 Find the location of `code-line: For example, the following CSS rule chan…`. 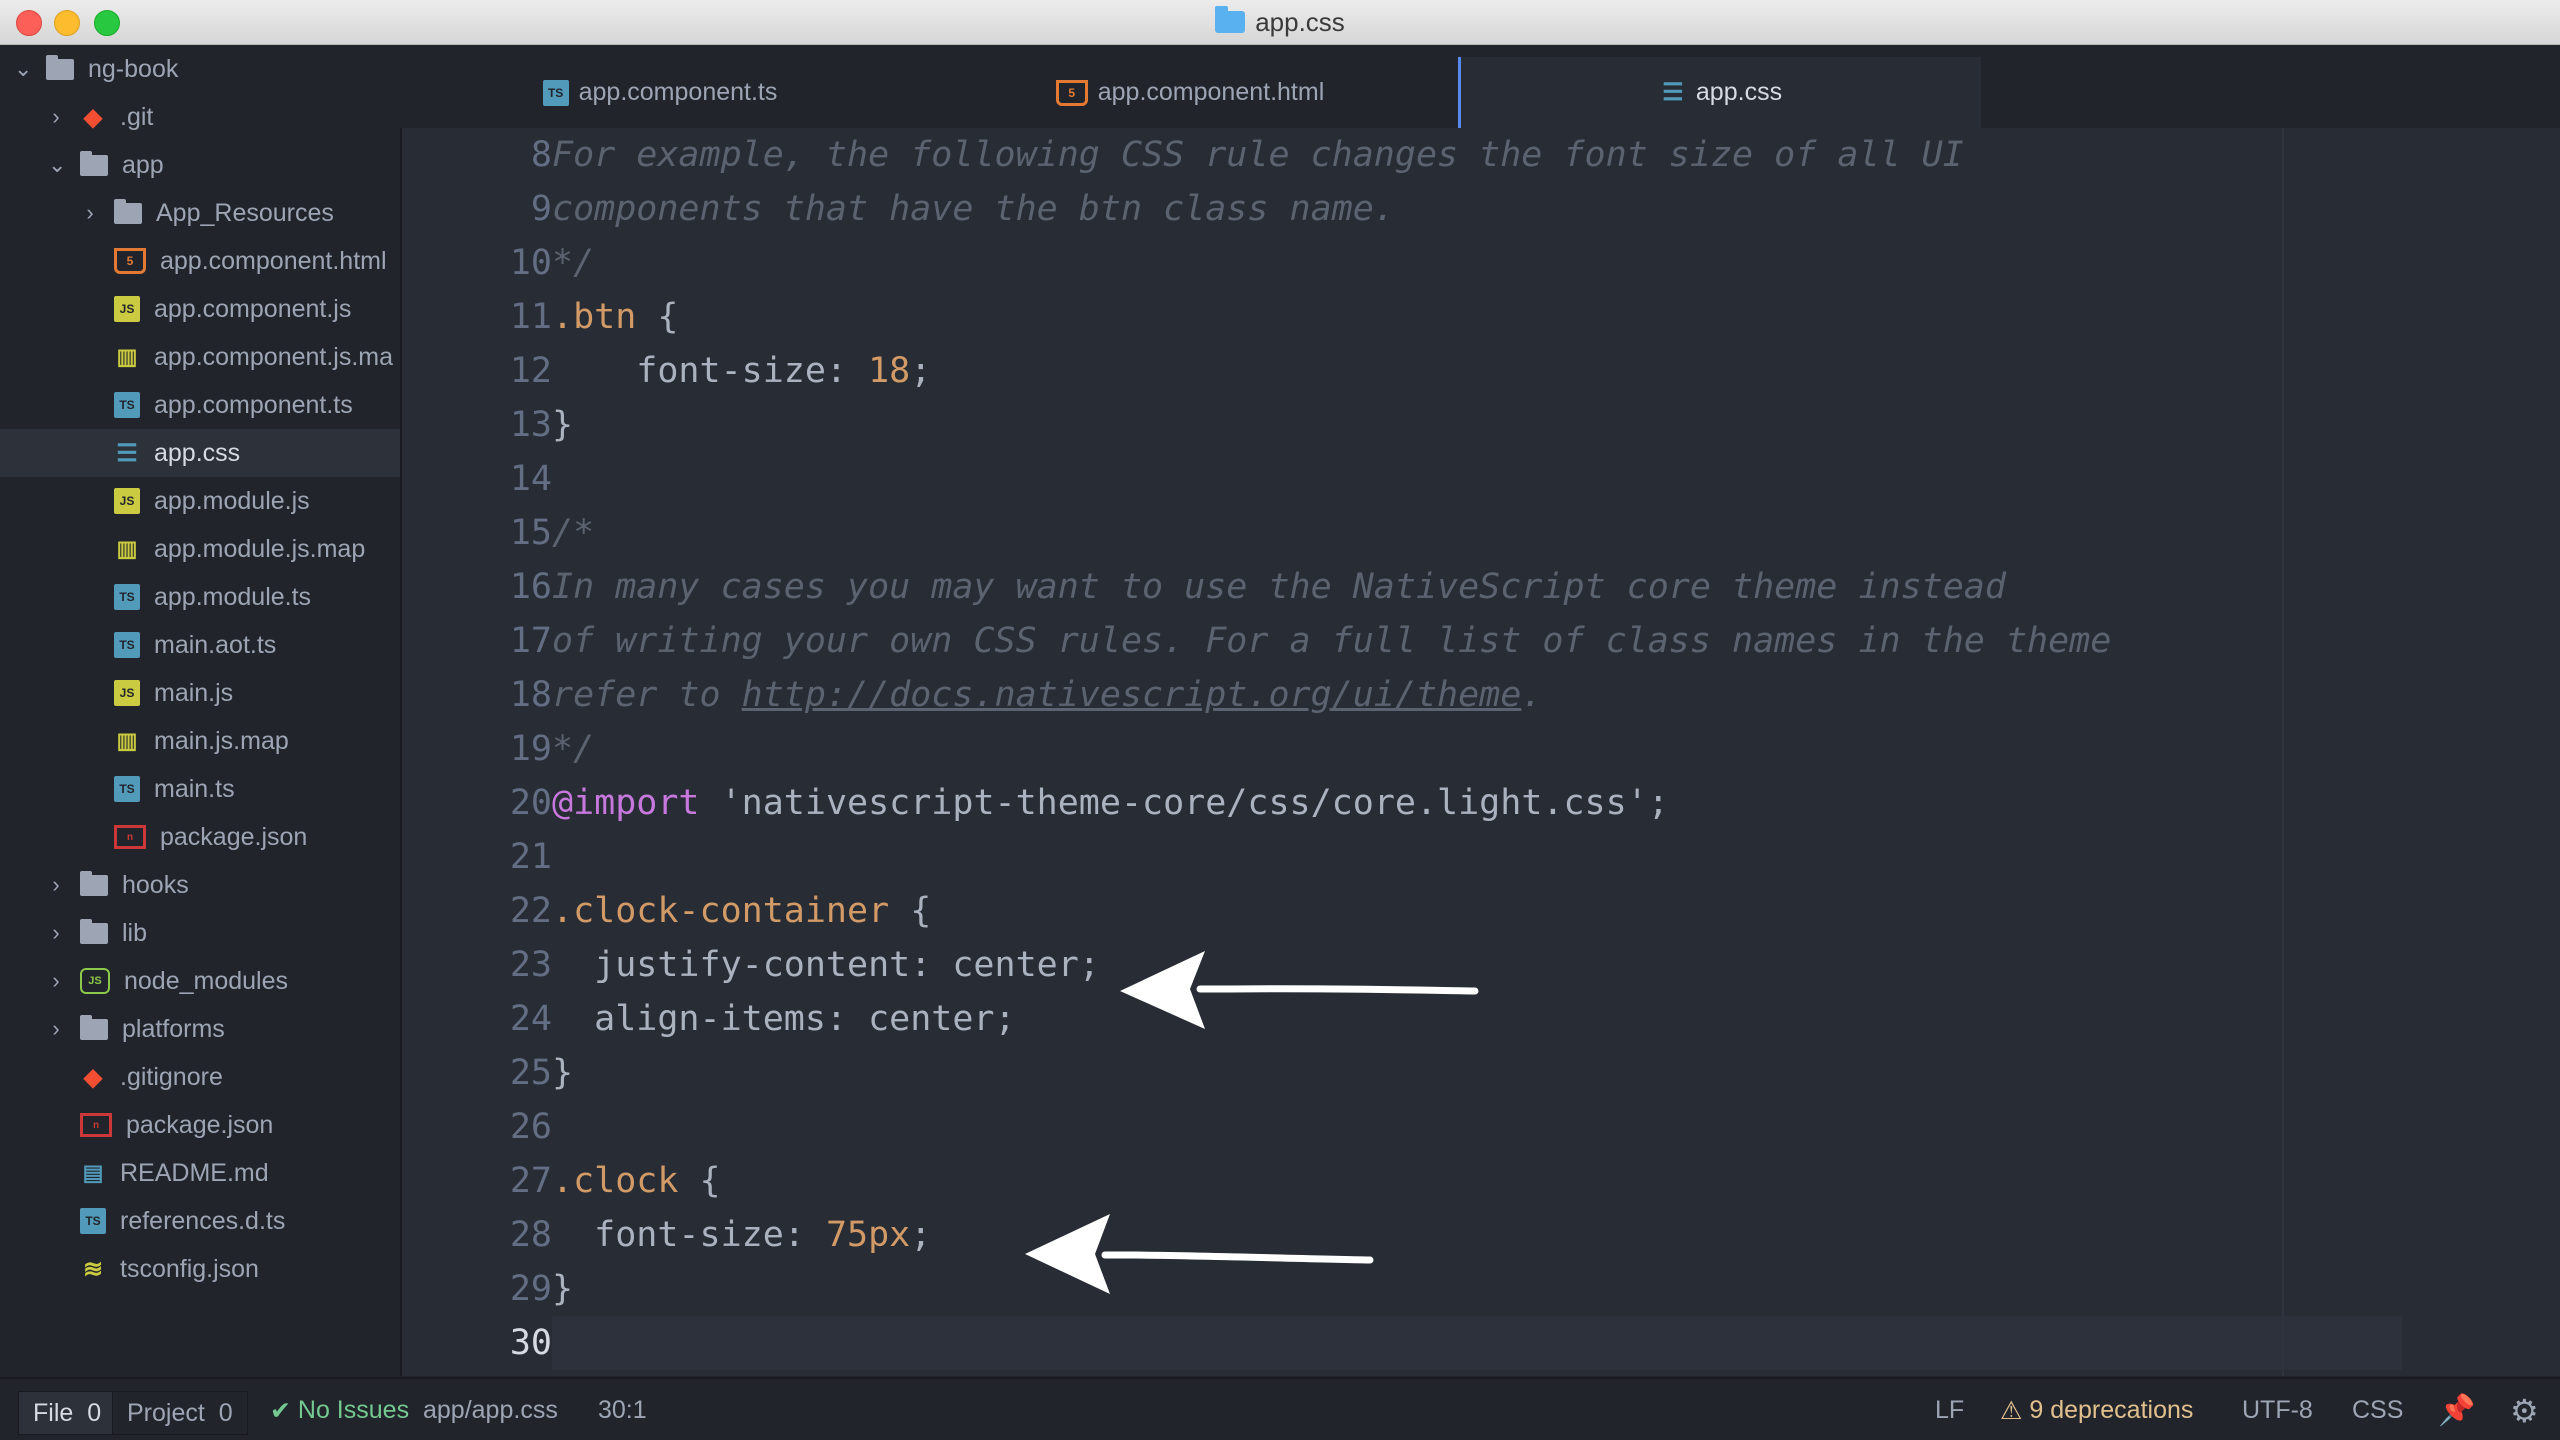

code-line: For example, the following CSS rule chan… is located at coordinates (1258, 155).